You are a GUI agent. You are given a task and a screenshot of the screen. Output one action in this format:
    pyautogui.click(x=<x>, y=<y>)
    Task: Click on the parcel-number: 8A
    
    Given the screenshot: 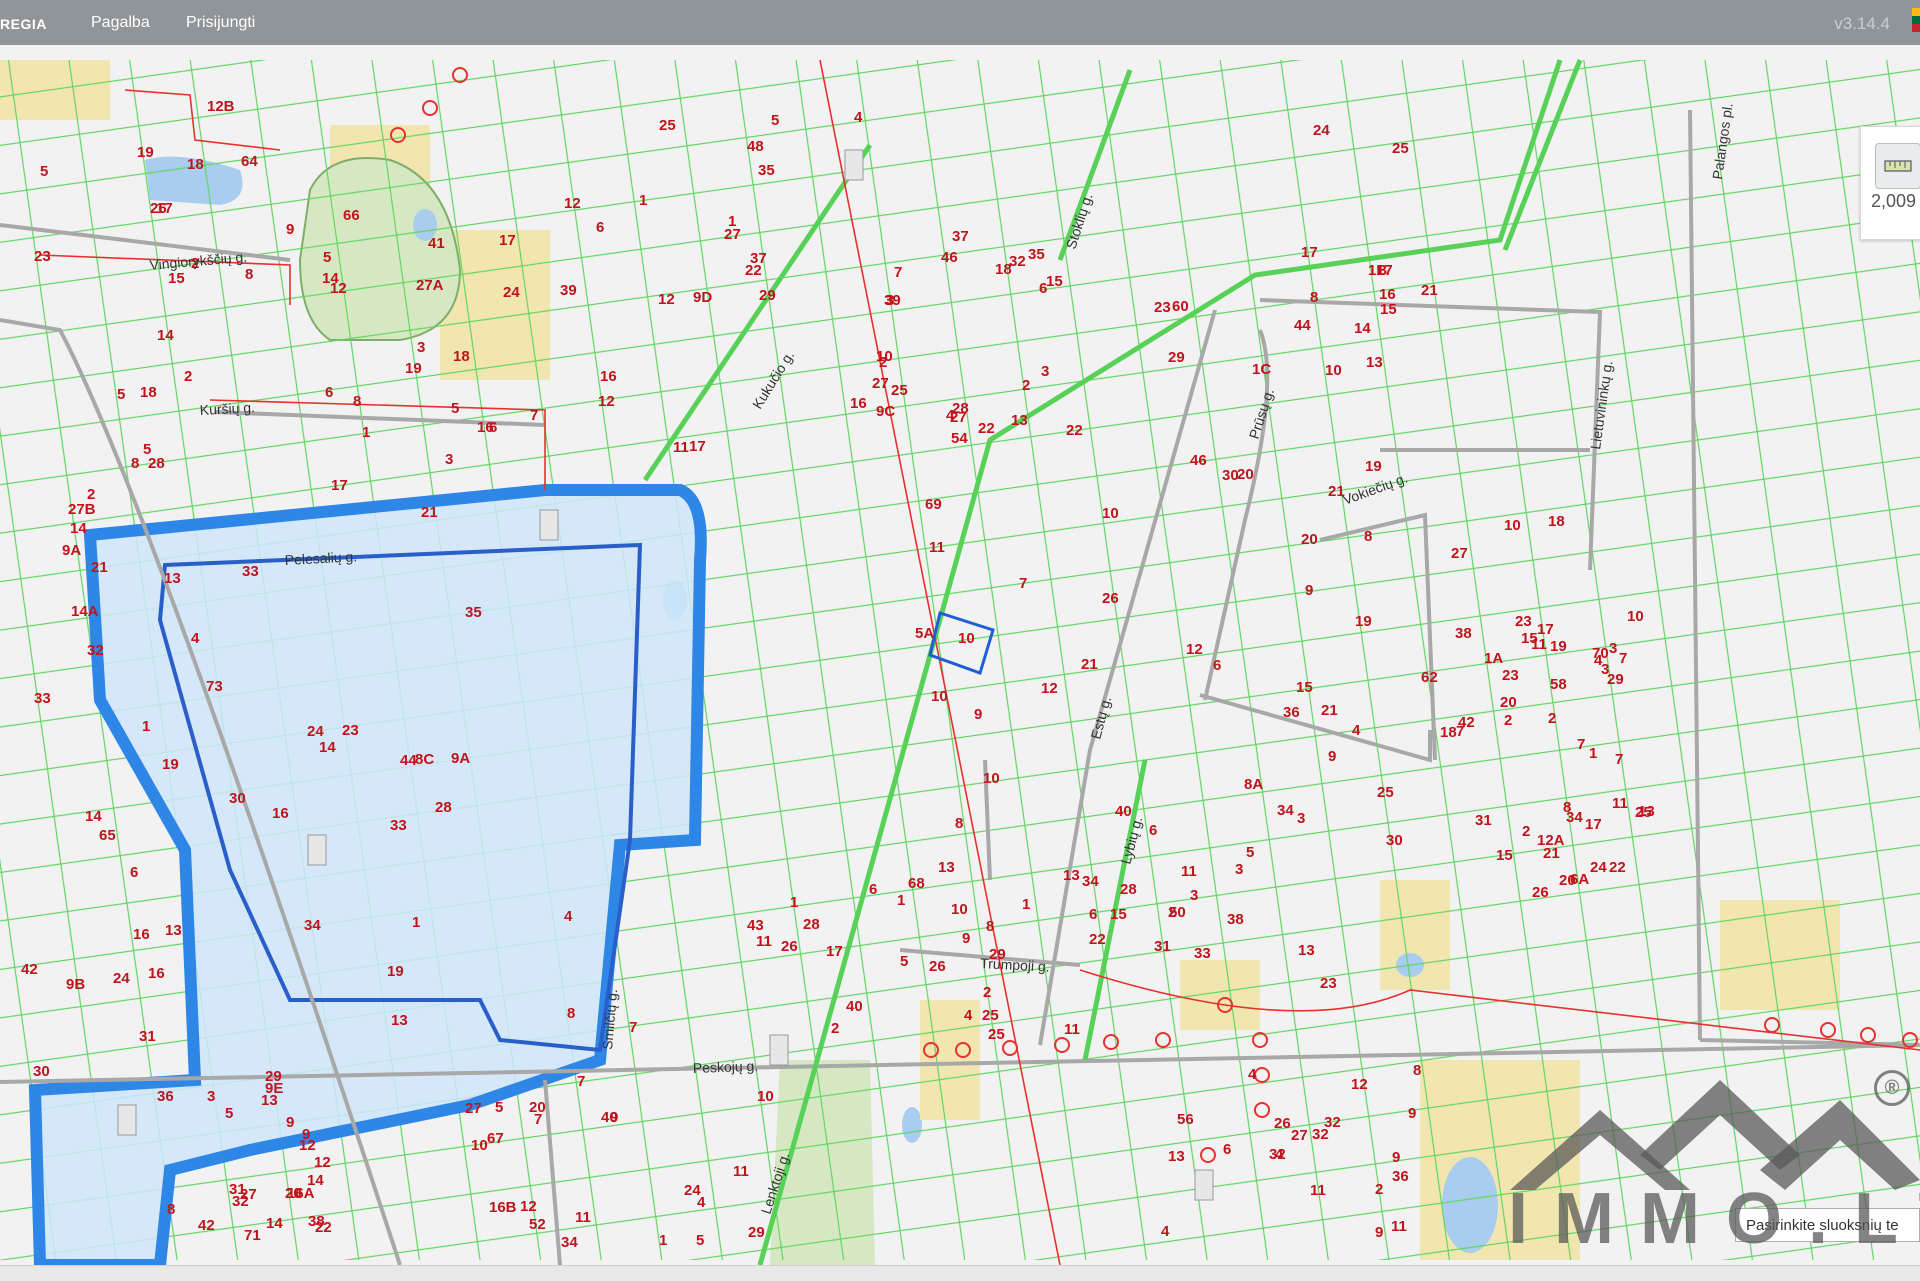 What is the action you would take?
    pyautogui.click(x=1253, y=784)
    